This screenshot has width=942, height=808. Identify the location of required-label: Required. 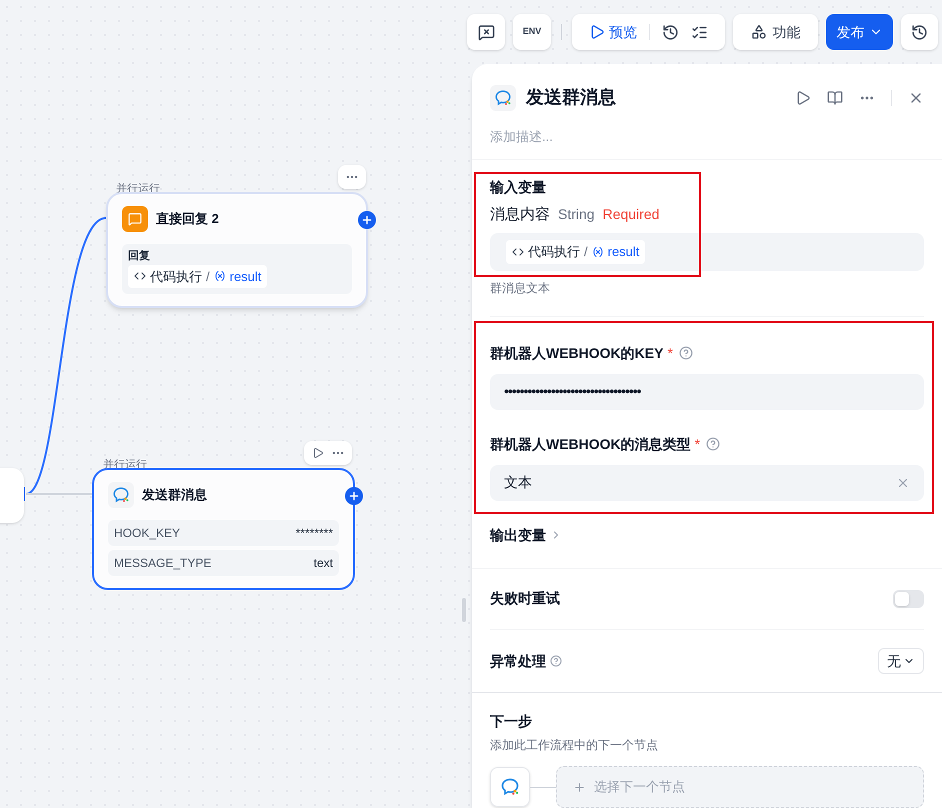
(631, 214).